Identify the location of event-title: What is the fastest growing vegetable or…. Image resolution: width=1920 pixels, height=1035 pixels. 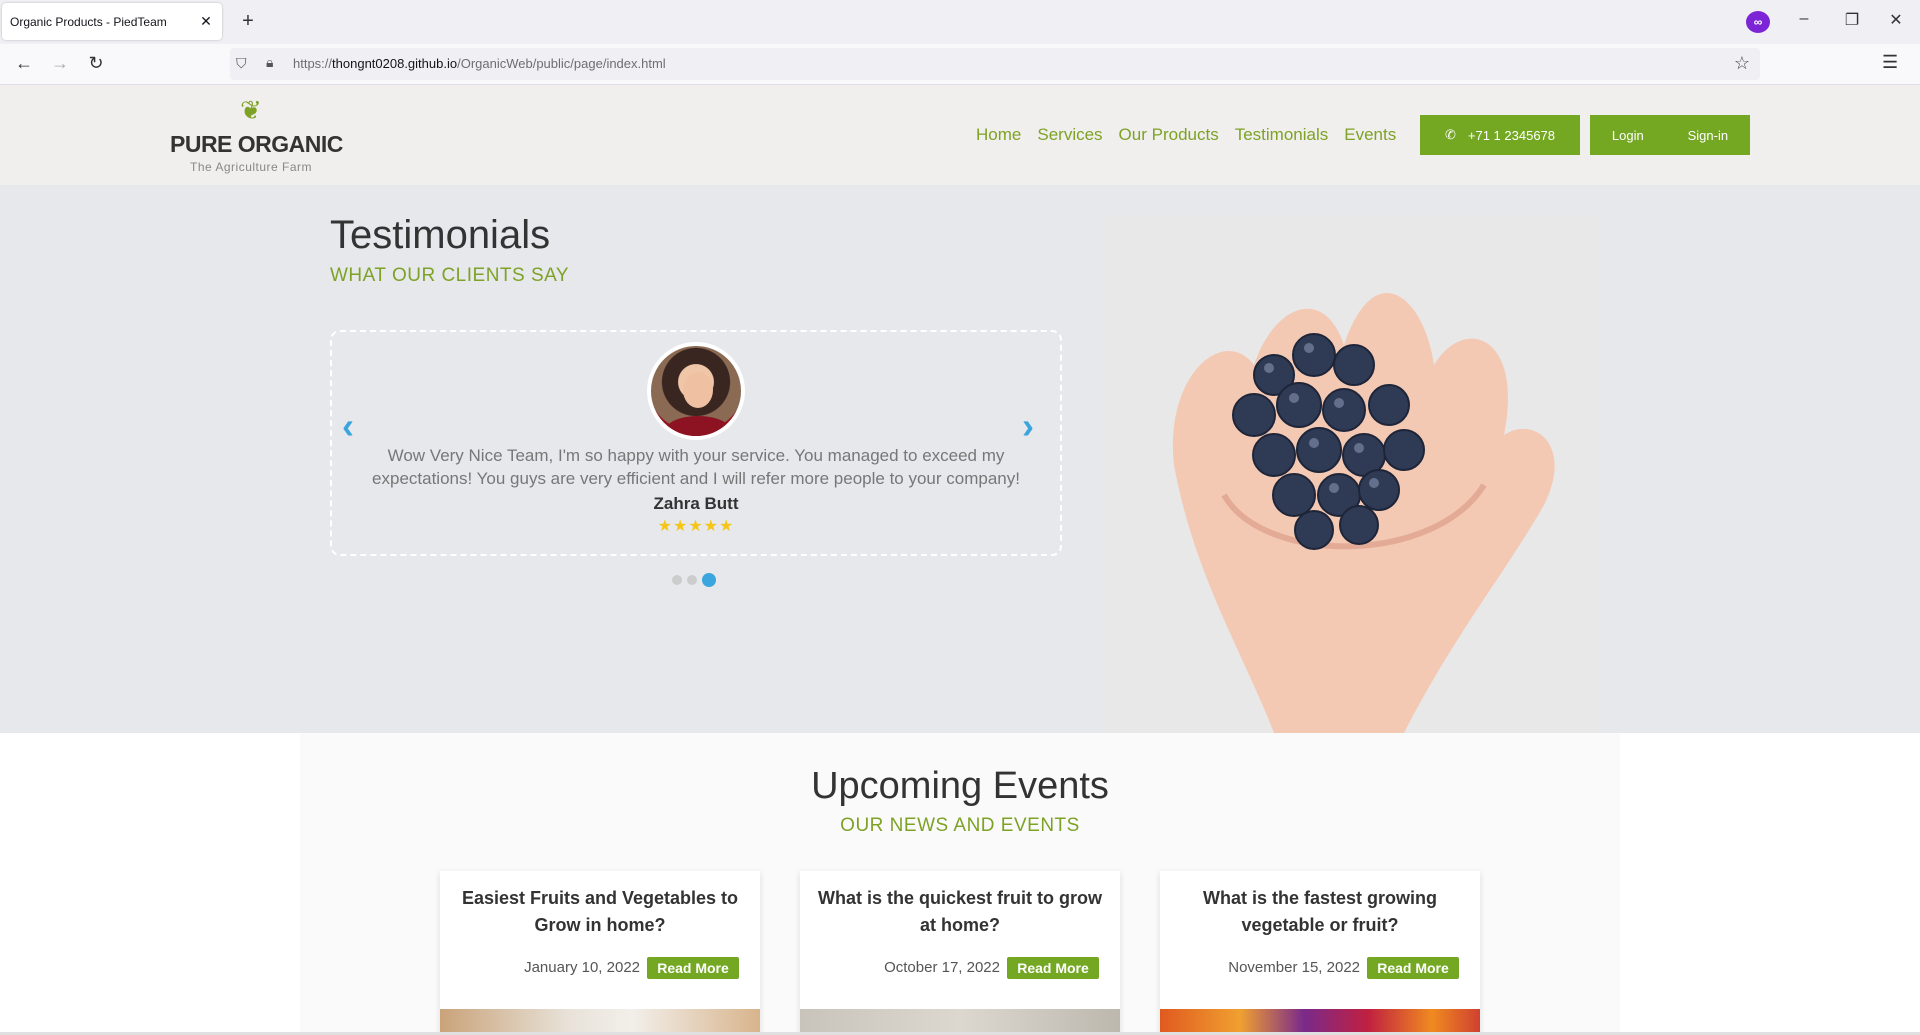
(1320, 911).